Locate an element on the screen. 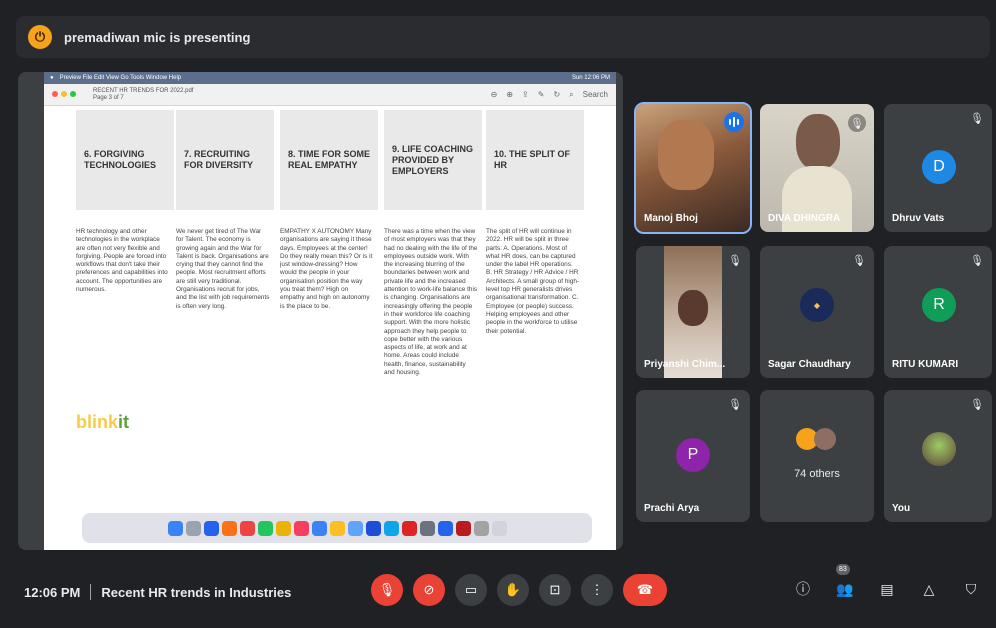  leave-call-button: ☎ is located at coordinates (645, 590).